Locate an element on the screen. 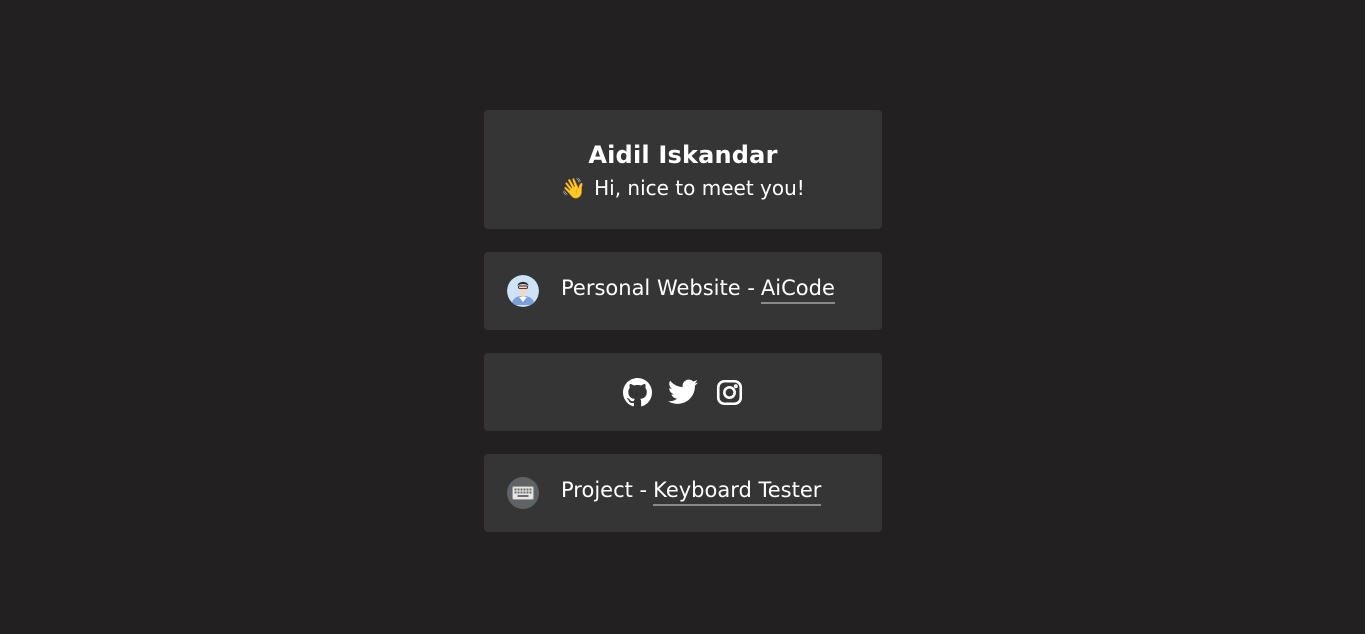  project-link-prefix: Project - is located at coordinates (604, 490).